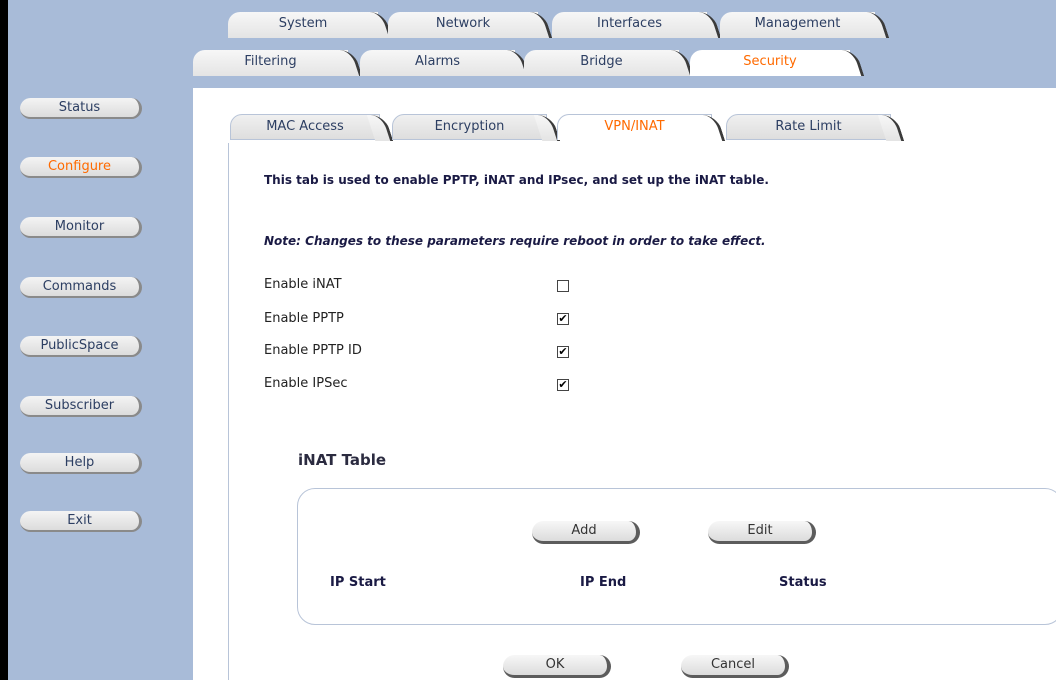  Describe the element at coordinates (270, 63) in the screenshot. I see `tab-filtering: Filtering` at that location.